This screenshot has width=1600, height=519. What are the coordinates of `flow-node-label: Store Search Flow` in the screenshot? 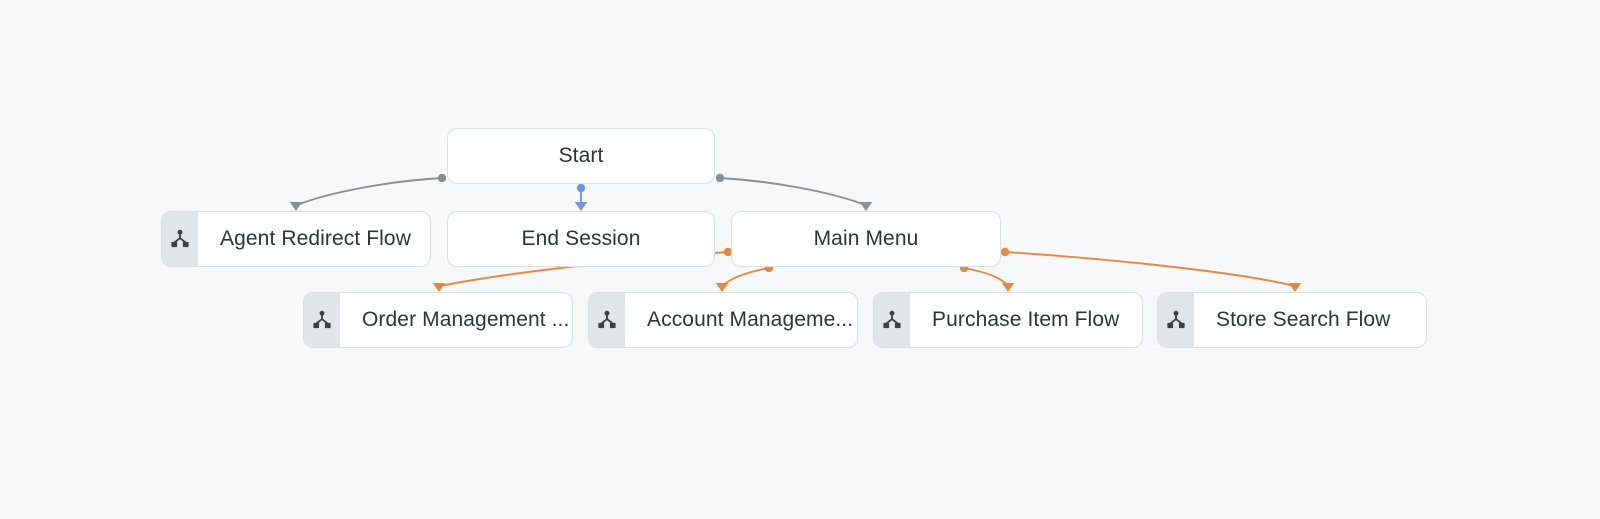 It's located at (1303, 319).